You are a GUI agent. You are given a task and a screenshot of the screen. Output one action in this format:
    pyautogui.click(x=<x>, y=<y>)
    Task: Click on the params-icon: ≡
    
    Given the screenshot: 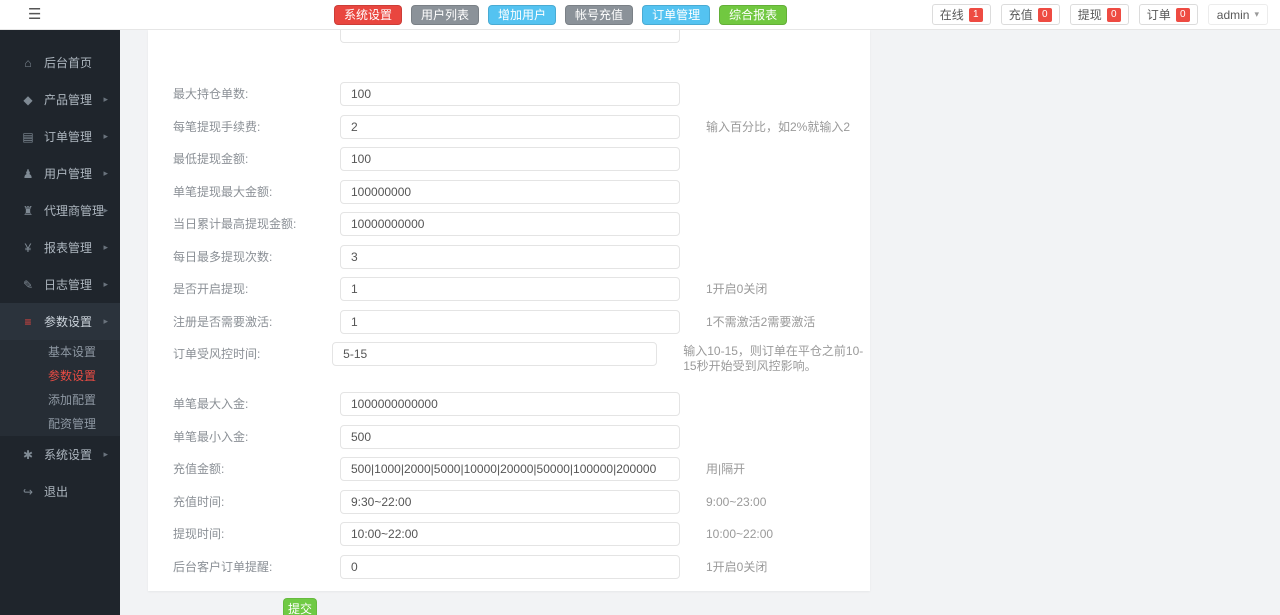 What is the action you would take?
    pyautogui.click(x=28, y=321)
    